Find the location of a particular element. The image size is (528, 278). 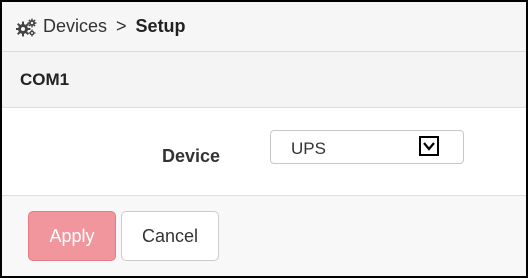

breadcrumb-current: Setup is located at coordinates (160, 26).